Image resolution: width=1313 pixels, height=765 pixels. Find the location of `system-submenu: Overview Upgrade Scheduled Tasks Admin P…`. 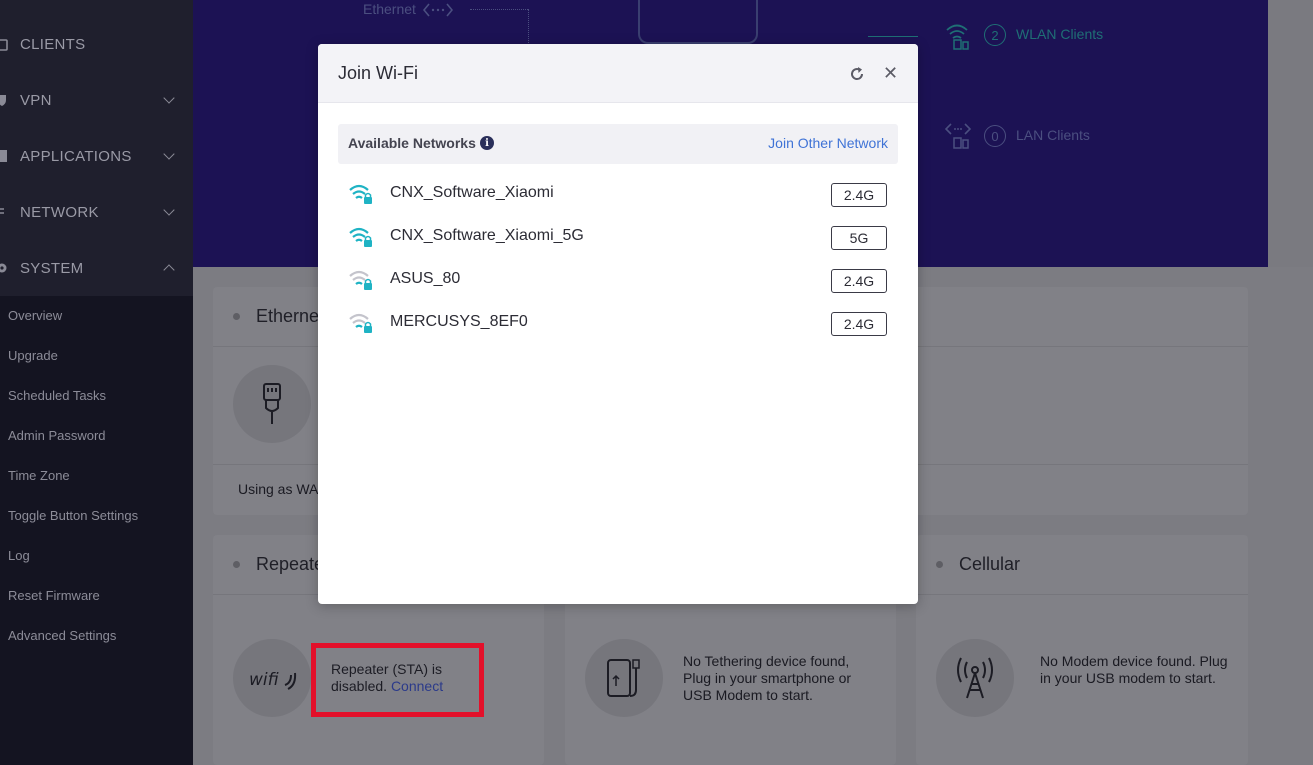

system-submenu: Overview Upgrade Scheduled Tasks Admin P… is located at coordinates (96, 530).